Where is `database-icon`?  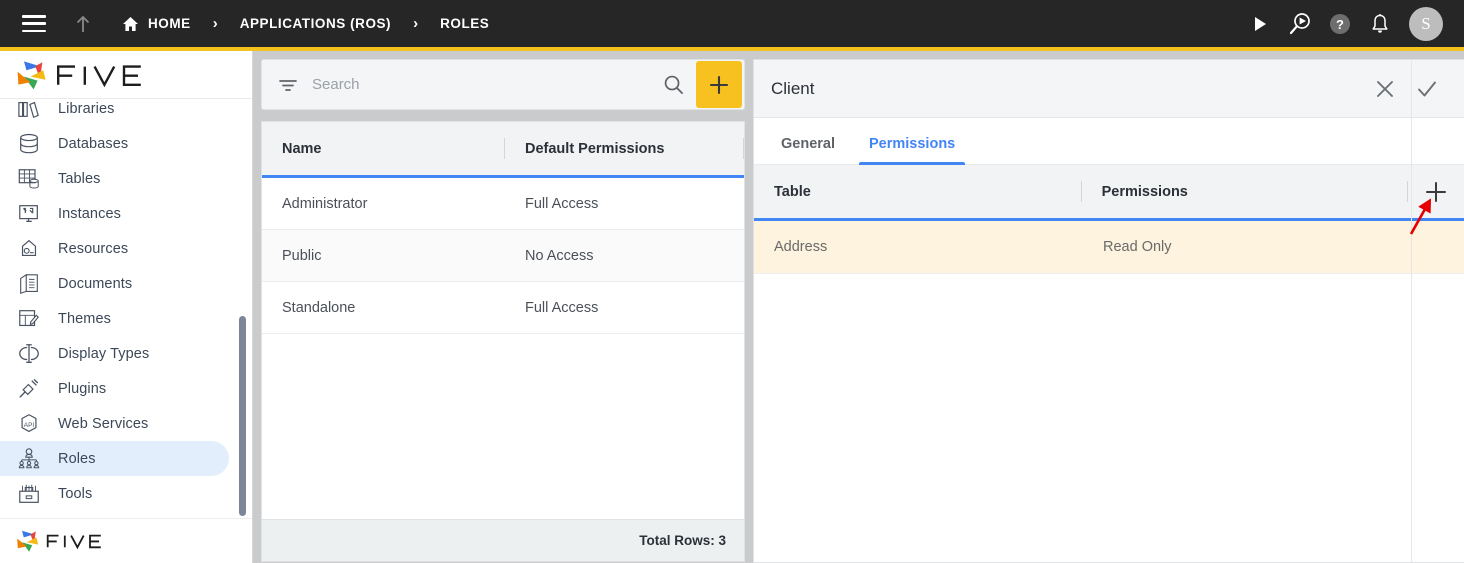
database-icon is located at coordinates (29, 144).